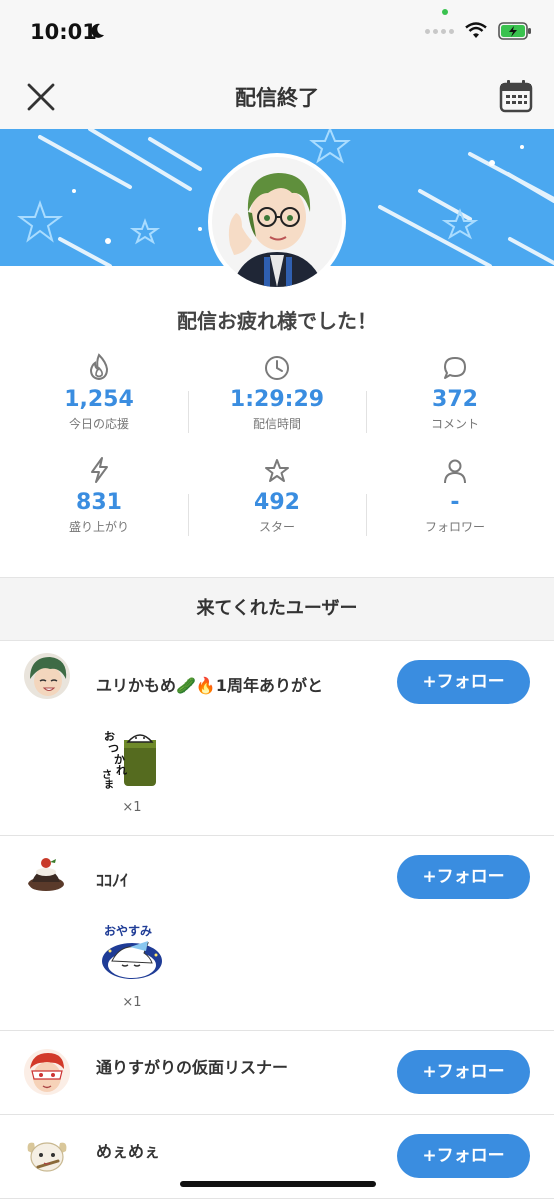 The image size is (554, 1199). I want to click on stat-followers: - フォロワー, so click(455, 499).